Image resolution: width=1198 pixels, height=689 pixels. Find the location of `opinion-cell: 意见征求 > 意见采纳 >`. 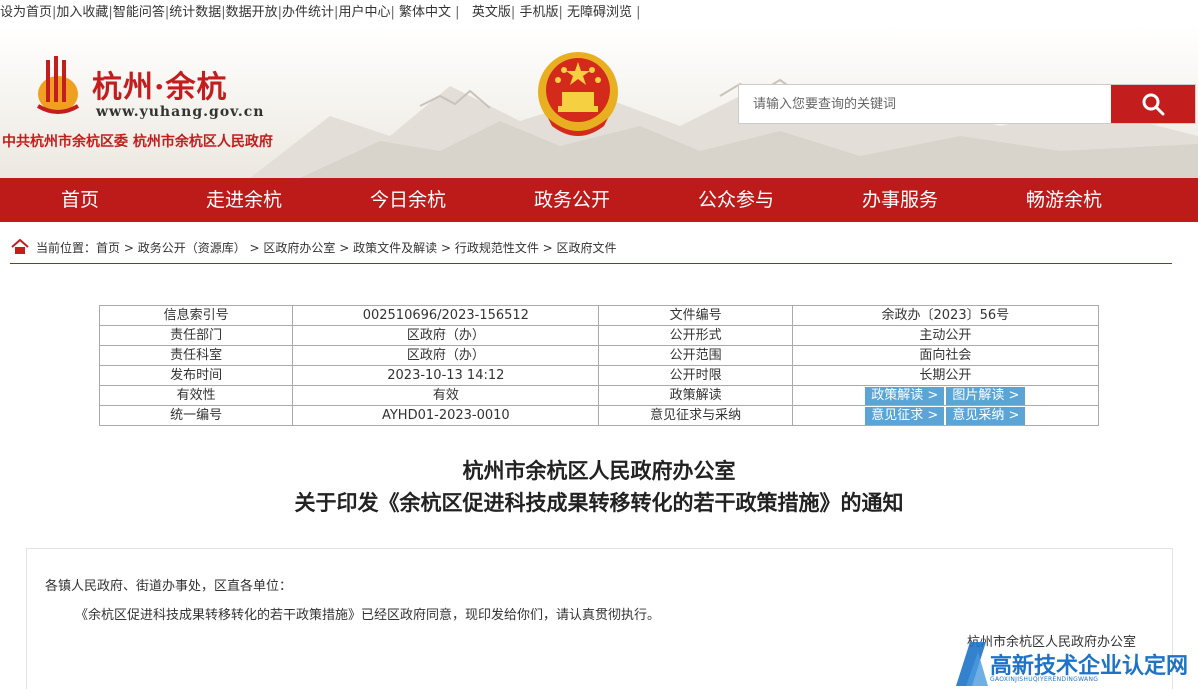

opinion-cell: 意见征求 > 意见采纳 > is located at coordinates (945, 415).